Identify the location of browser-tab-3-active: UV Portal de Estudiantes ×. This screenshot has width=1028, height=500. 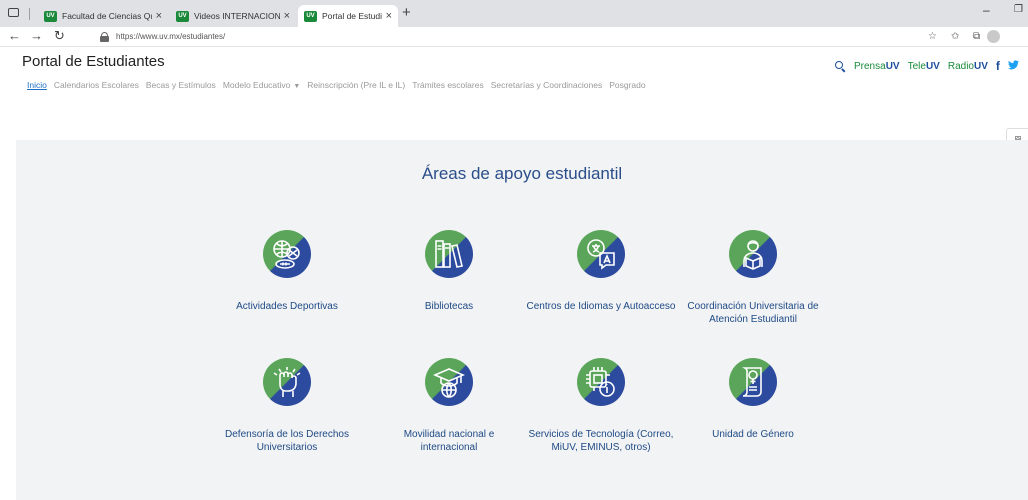
(348, 16).